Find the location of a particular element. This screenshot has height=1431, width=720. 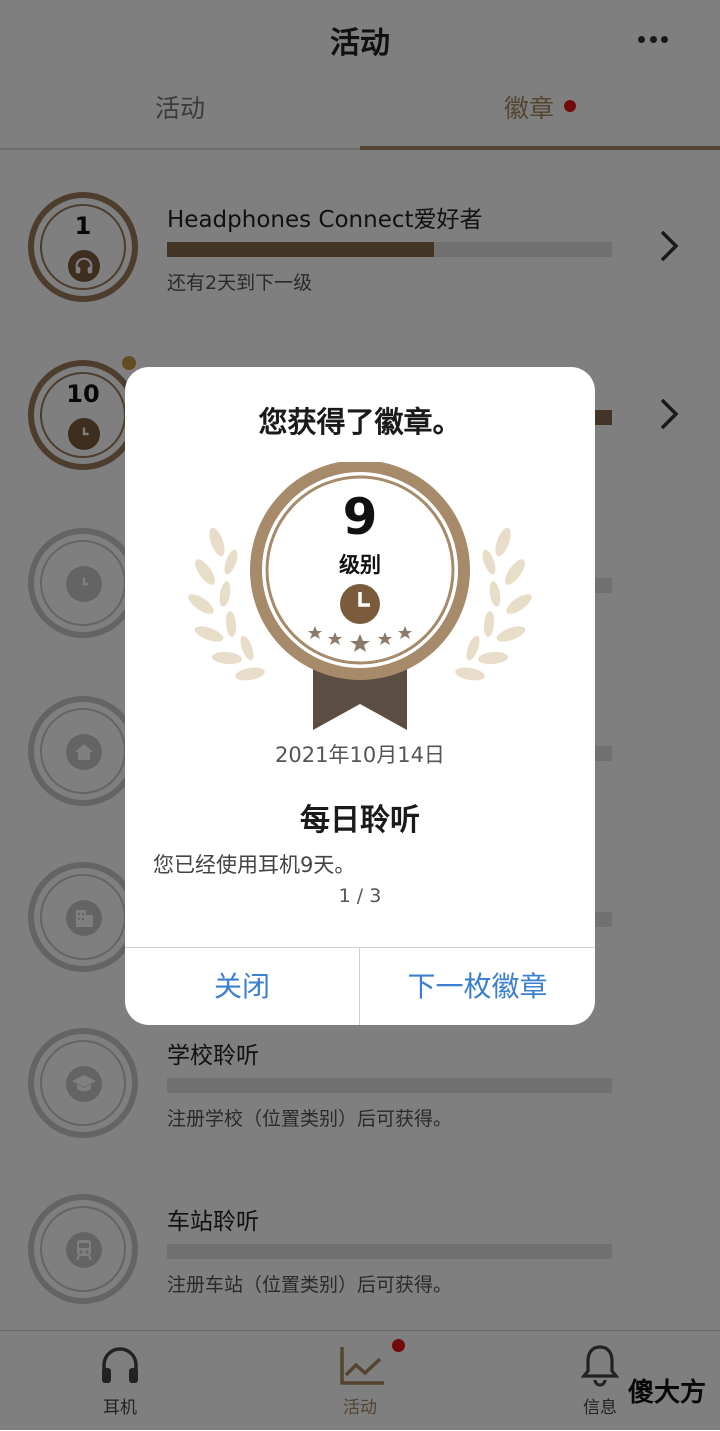

badge-description: 您已经使用耳机9天。 is located at coordinates (254, 865).